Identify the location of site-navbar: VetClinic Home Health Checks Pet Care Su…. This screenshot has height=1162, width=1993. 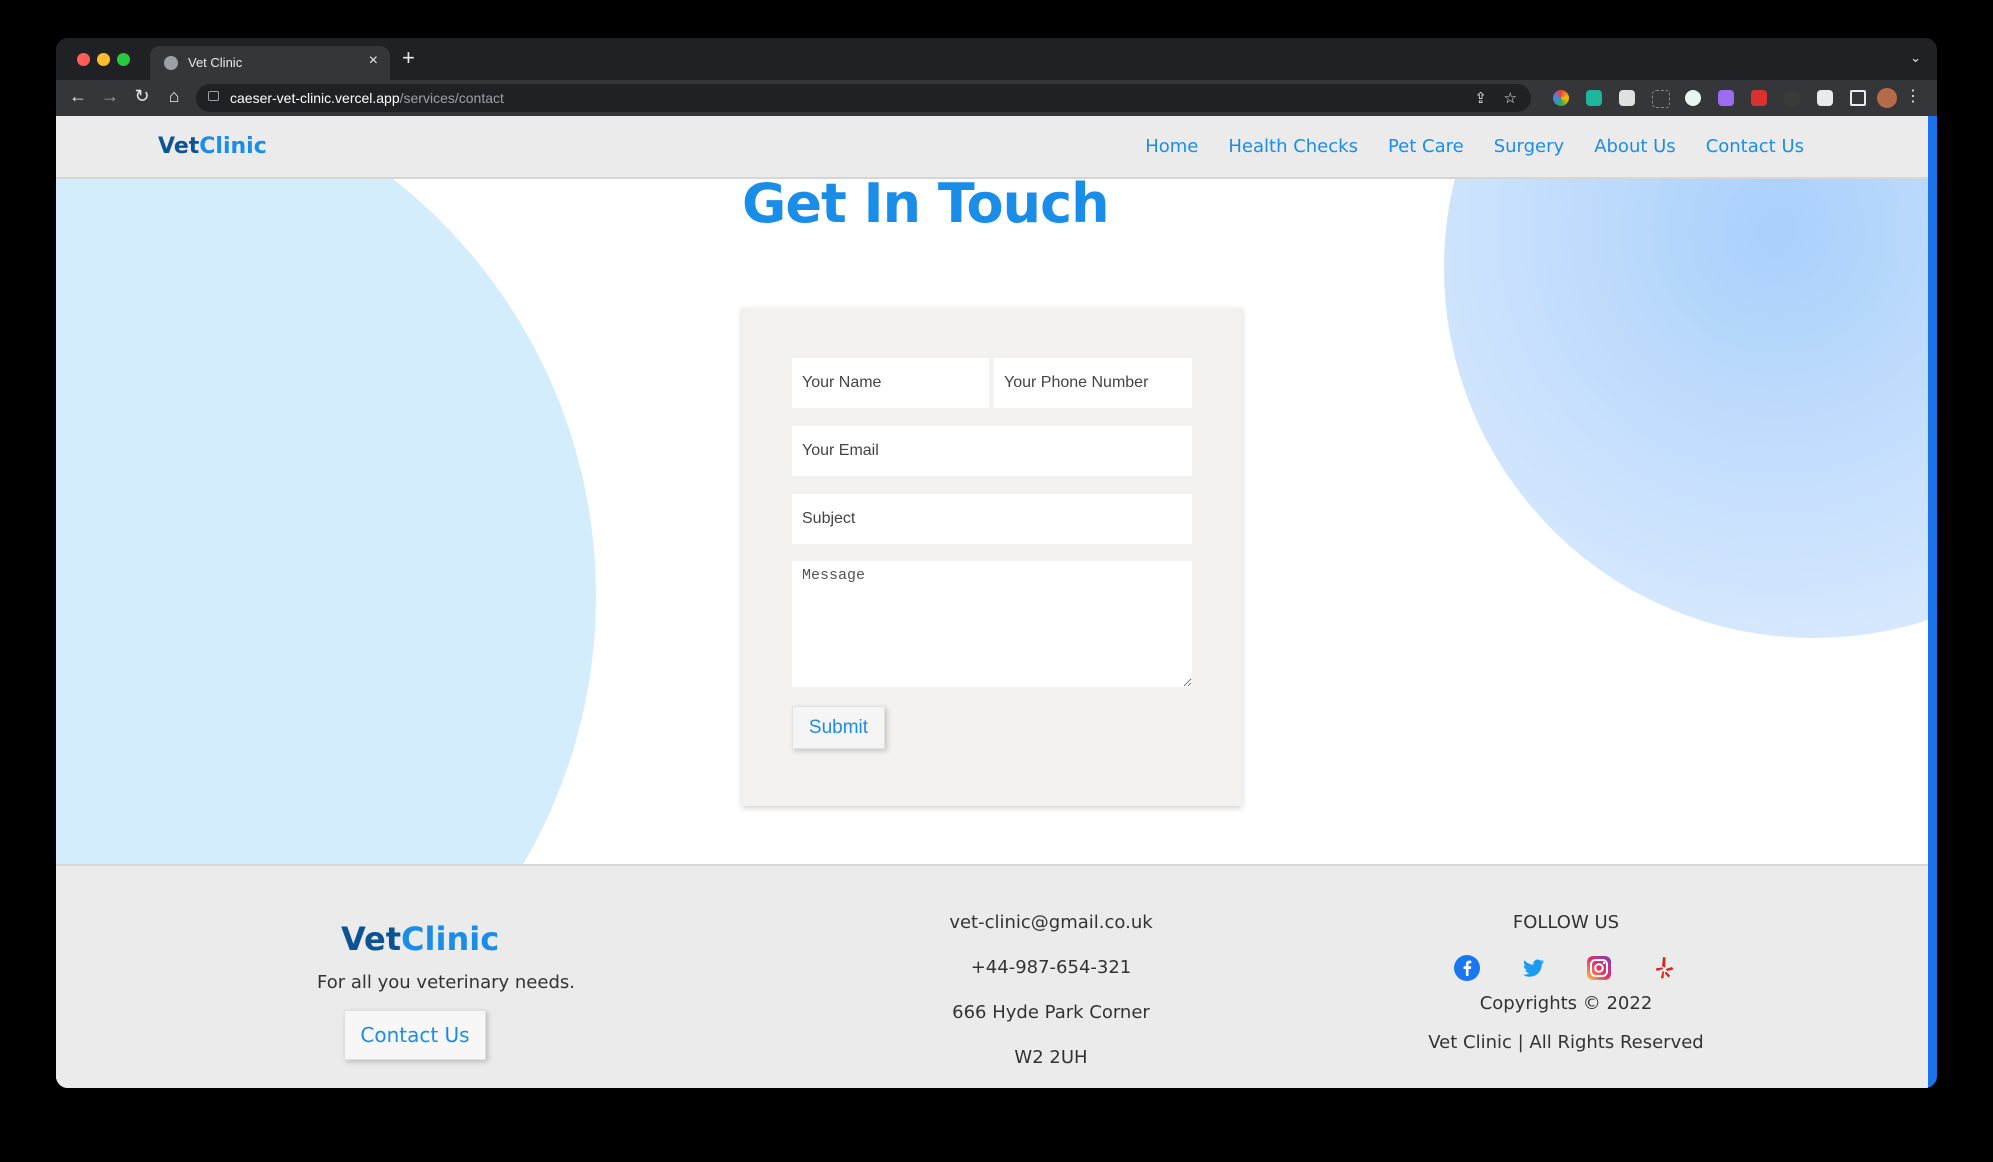
(992, 147).